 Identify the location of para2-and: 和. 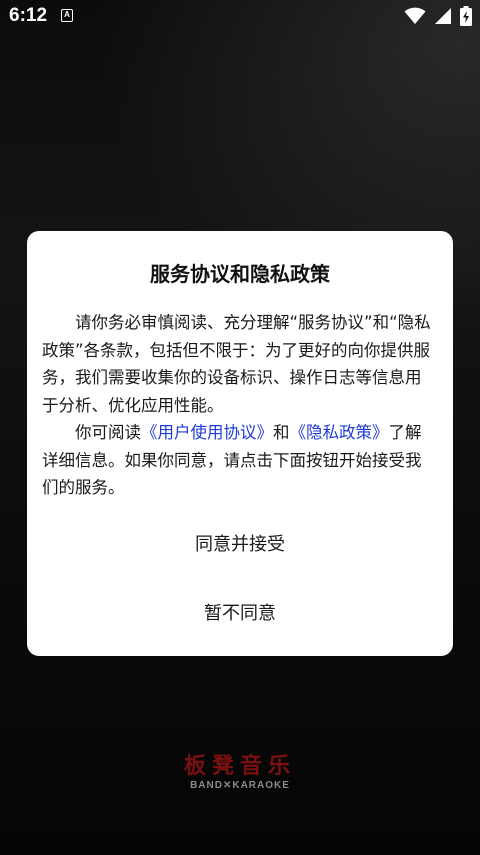
(281, 432).